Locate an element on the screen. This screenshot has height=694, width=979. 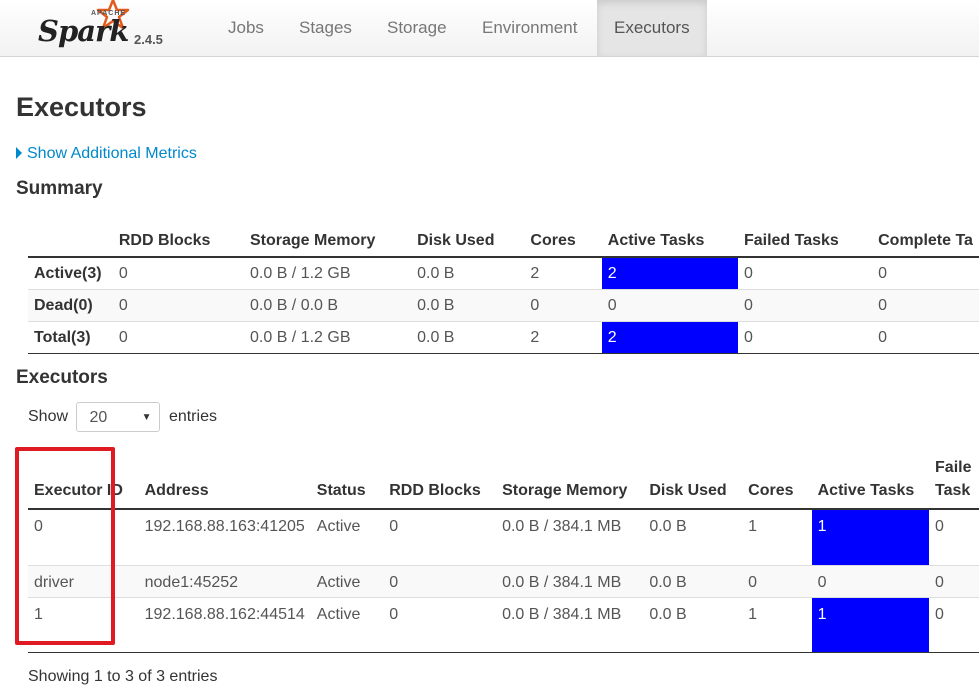
summary-col-blank is located at coordinates (70, 237).